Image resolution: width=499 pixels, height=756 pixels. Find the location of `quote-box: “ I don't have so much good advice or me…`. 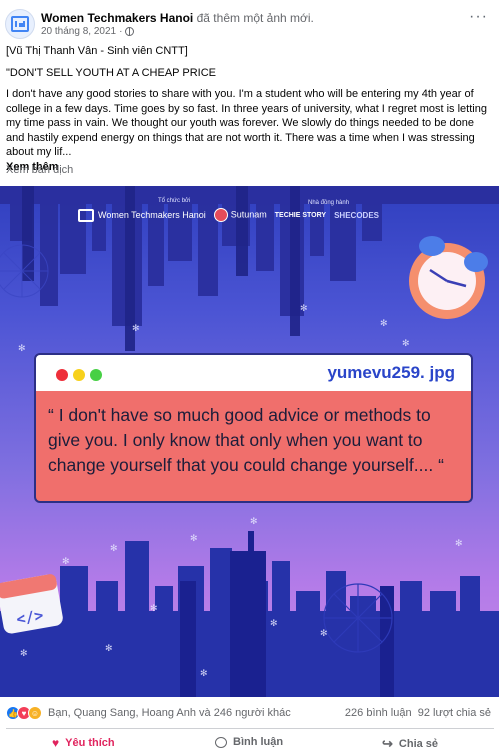

quote-box: “ I don't have so much good advice or me… is located at coordinates (253, 447).